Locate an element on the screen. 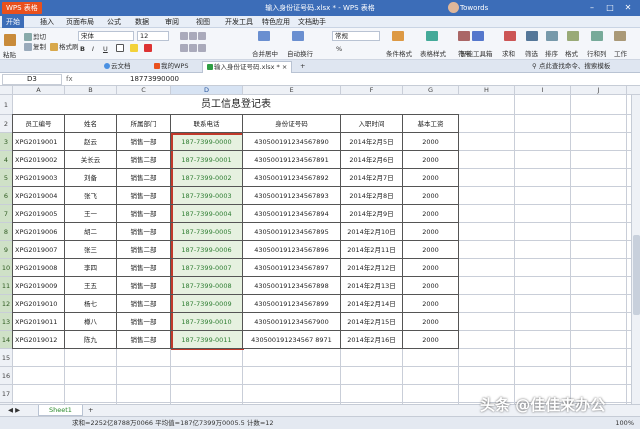 The width and height of the screenshot is (640, 430). cut-button: 剪切 is located at coordinates (35, 36).